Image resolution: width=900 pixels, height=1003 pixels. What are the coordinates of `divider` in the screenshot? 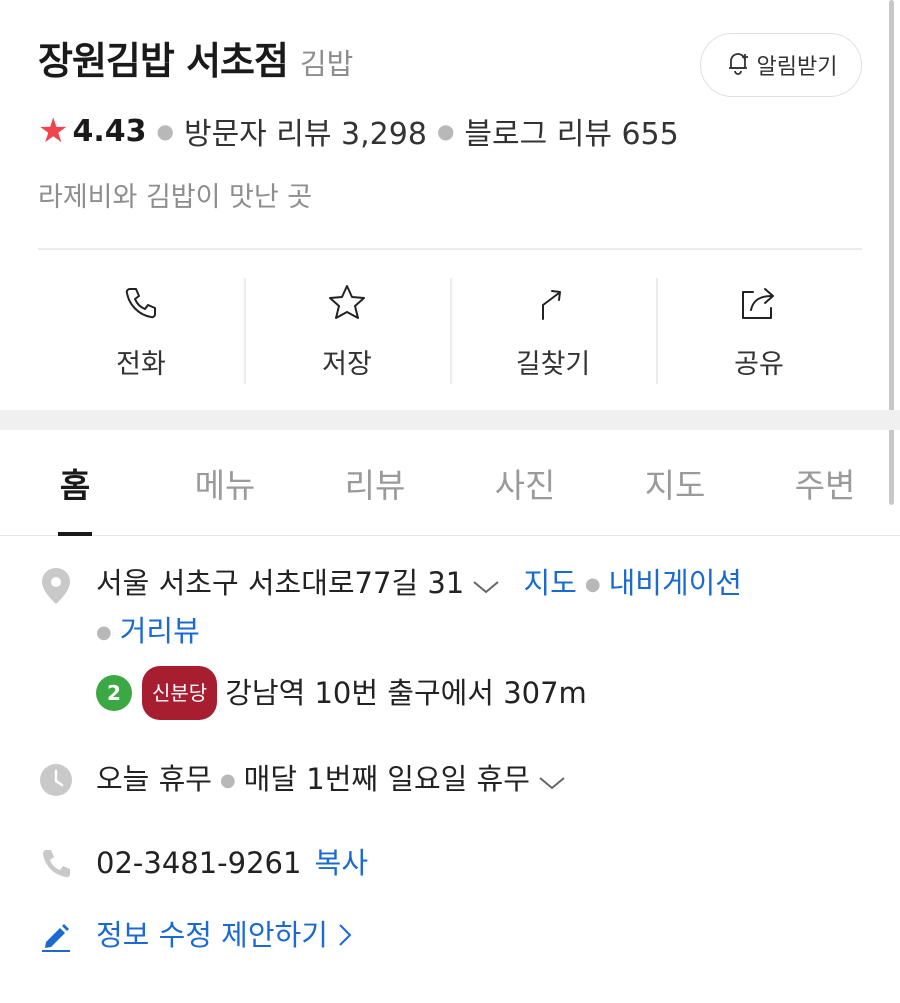 It's located at (450, 249).